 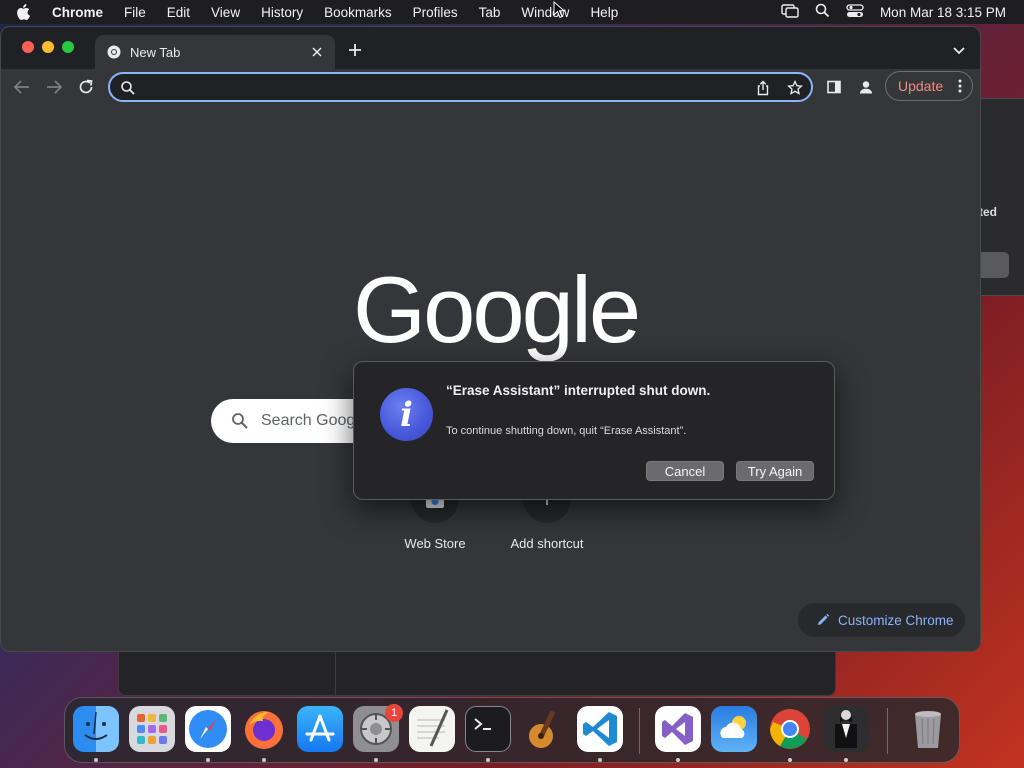 What do you see at coordinates (490, 12) in the screenshot?
I see `menu-tab: Tab` at bounding box center [490, 12].